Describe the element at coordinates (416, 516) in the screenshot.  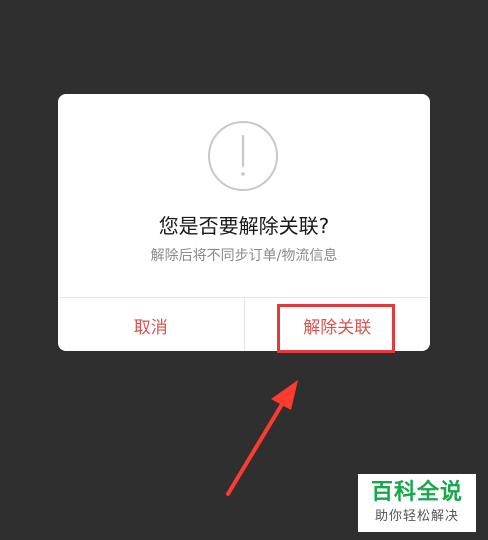
I see `watermark-subtitle: 助你轻松解决` at that location.